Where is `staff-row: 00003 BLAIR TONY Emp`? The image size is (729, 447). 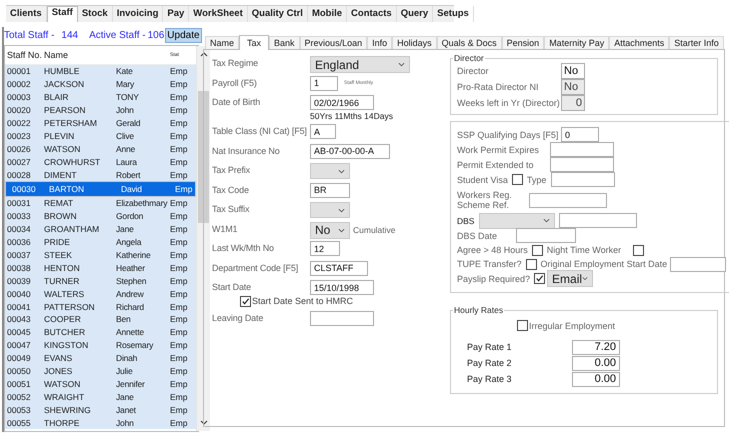 staff-row: 00003 BLAIR TONY Emp is located at coordinates (100, 97).